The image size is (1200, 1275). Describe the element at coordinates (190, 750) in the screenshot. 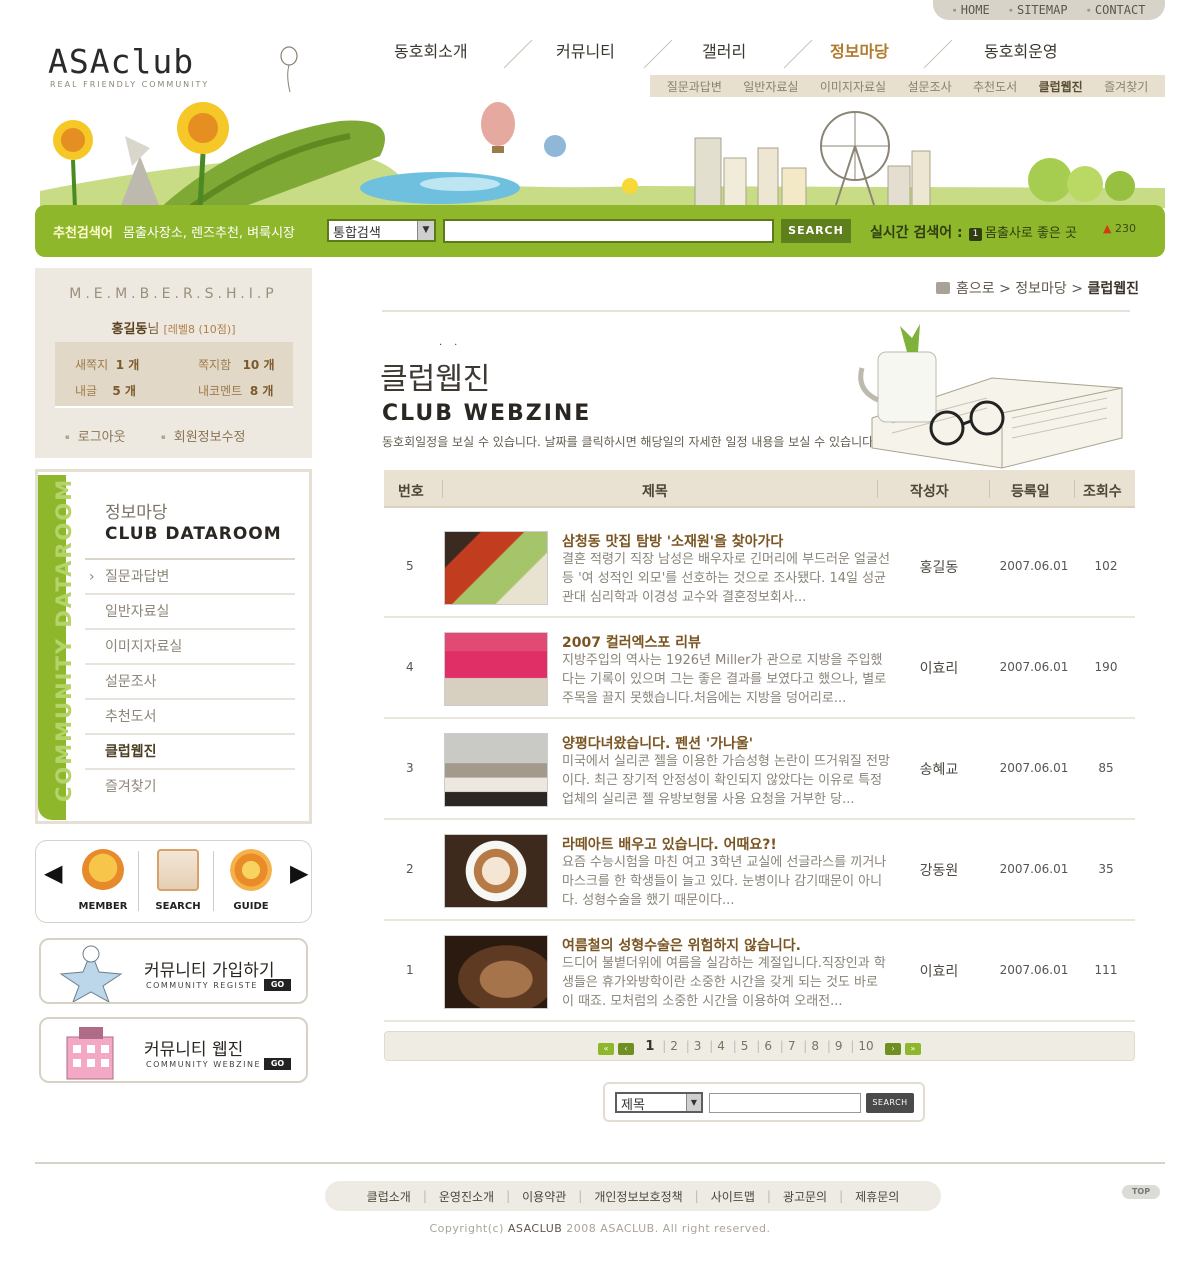

I see `side-item-webzine: 클럽웹진` at that location.